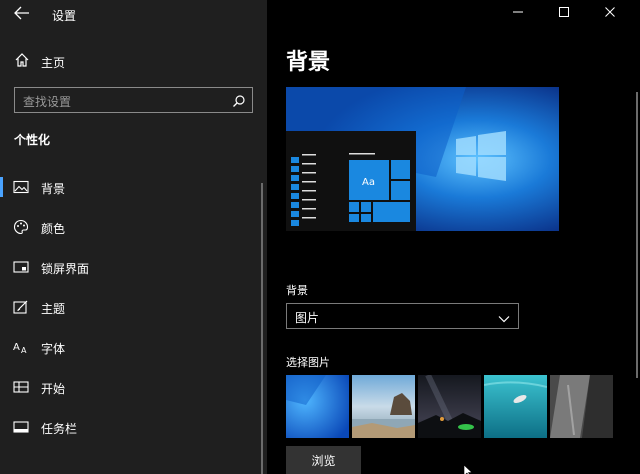 The height and width of the screenshot is (474, 640). Describe the element at coordinates (53, 63) in the screenshot. I see `sidebar-item-label: 主页` at that location.